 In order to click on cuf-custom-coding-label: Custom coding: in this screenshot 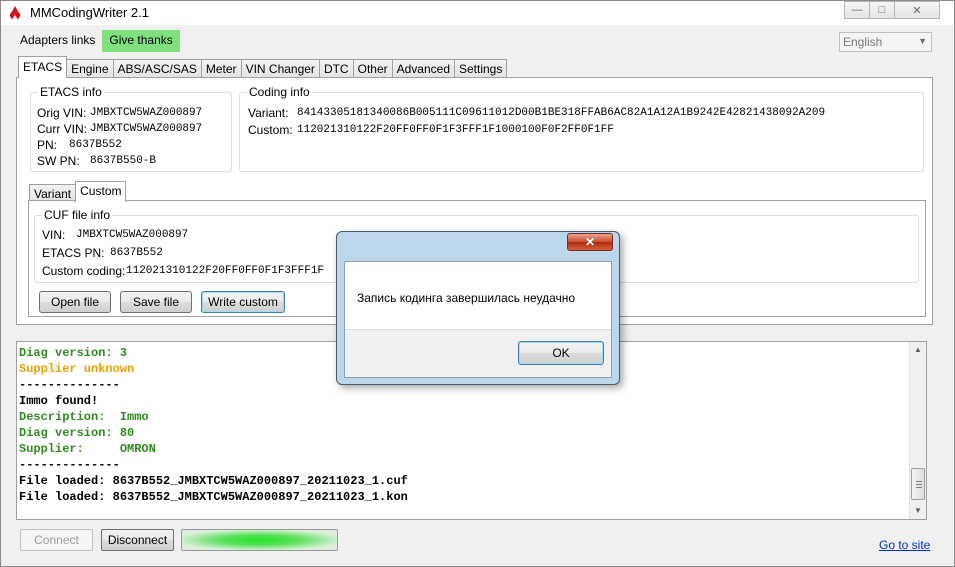, I will do `click(84, 271)`.